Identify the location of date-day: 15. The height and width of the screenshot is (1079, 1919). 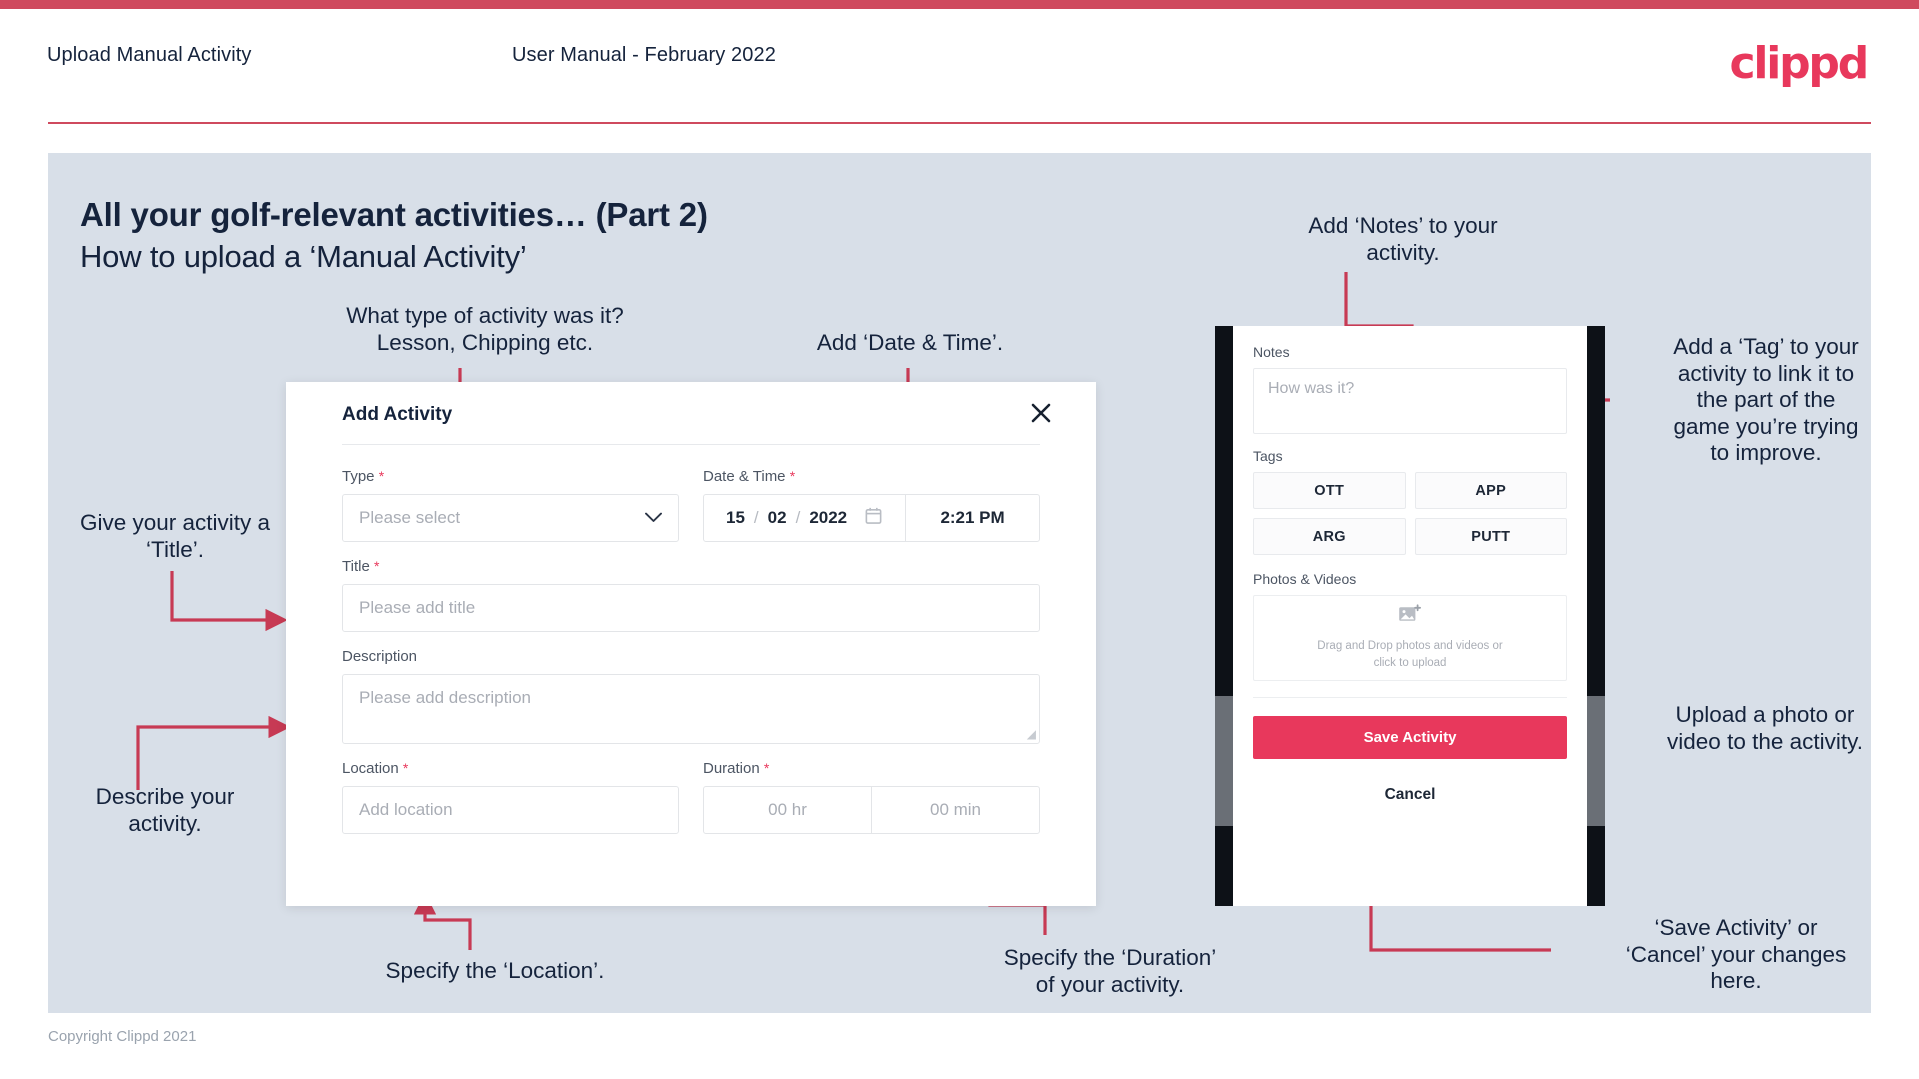
(735, 517).